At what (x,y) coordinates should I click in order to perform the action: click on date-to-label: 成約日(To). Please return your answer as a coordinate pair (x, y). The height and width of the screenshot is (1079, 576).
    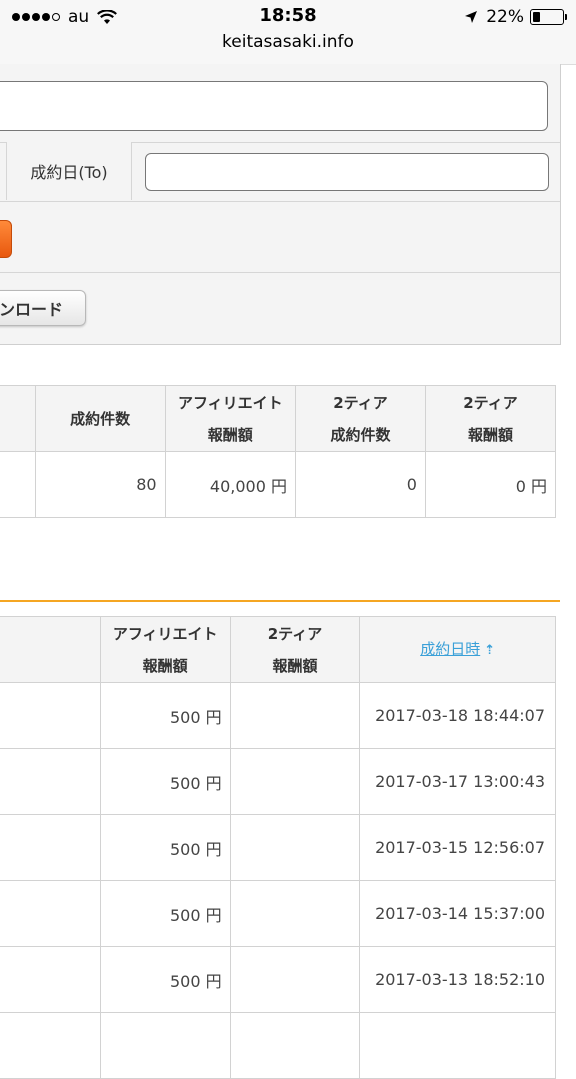
    Looking at the image, I should click on (69, 171).